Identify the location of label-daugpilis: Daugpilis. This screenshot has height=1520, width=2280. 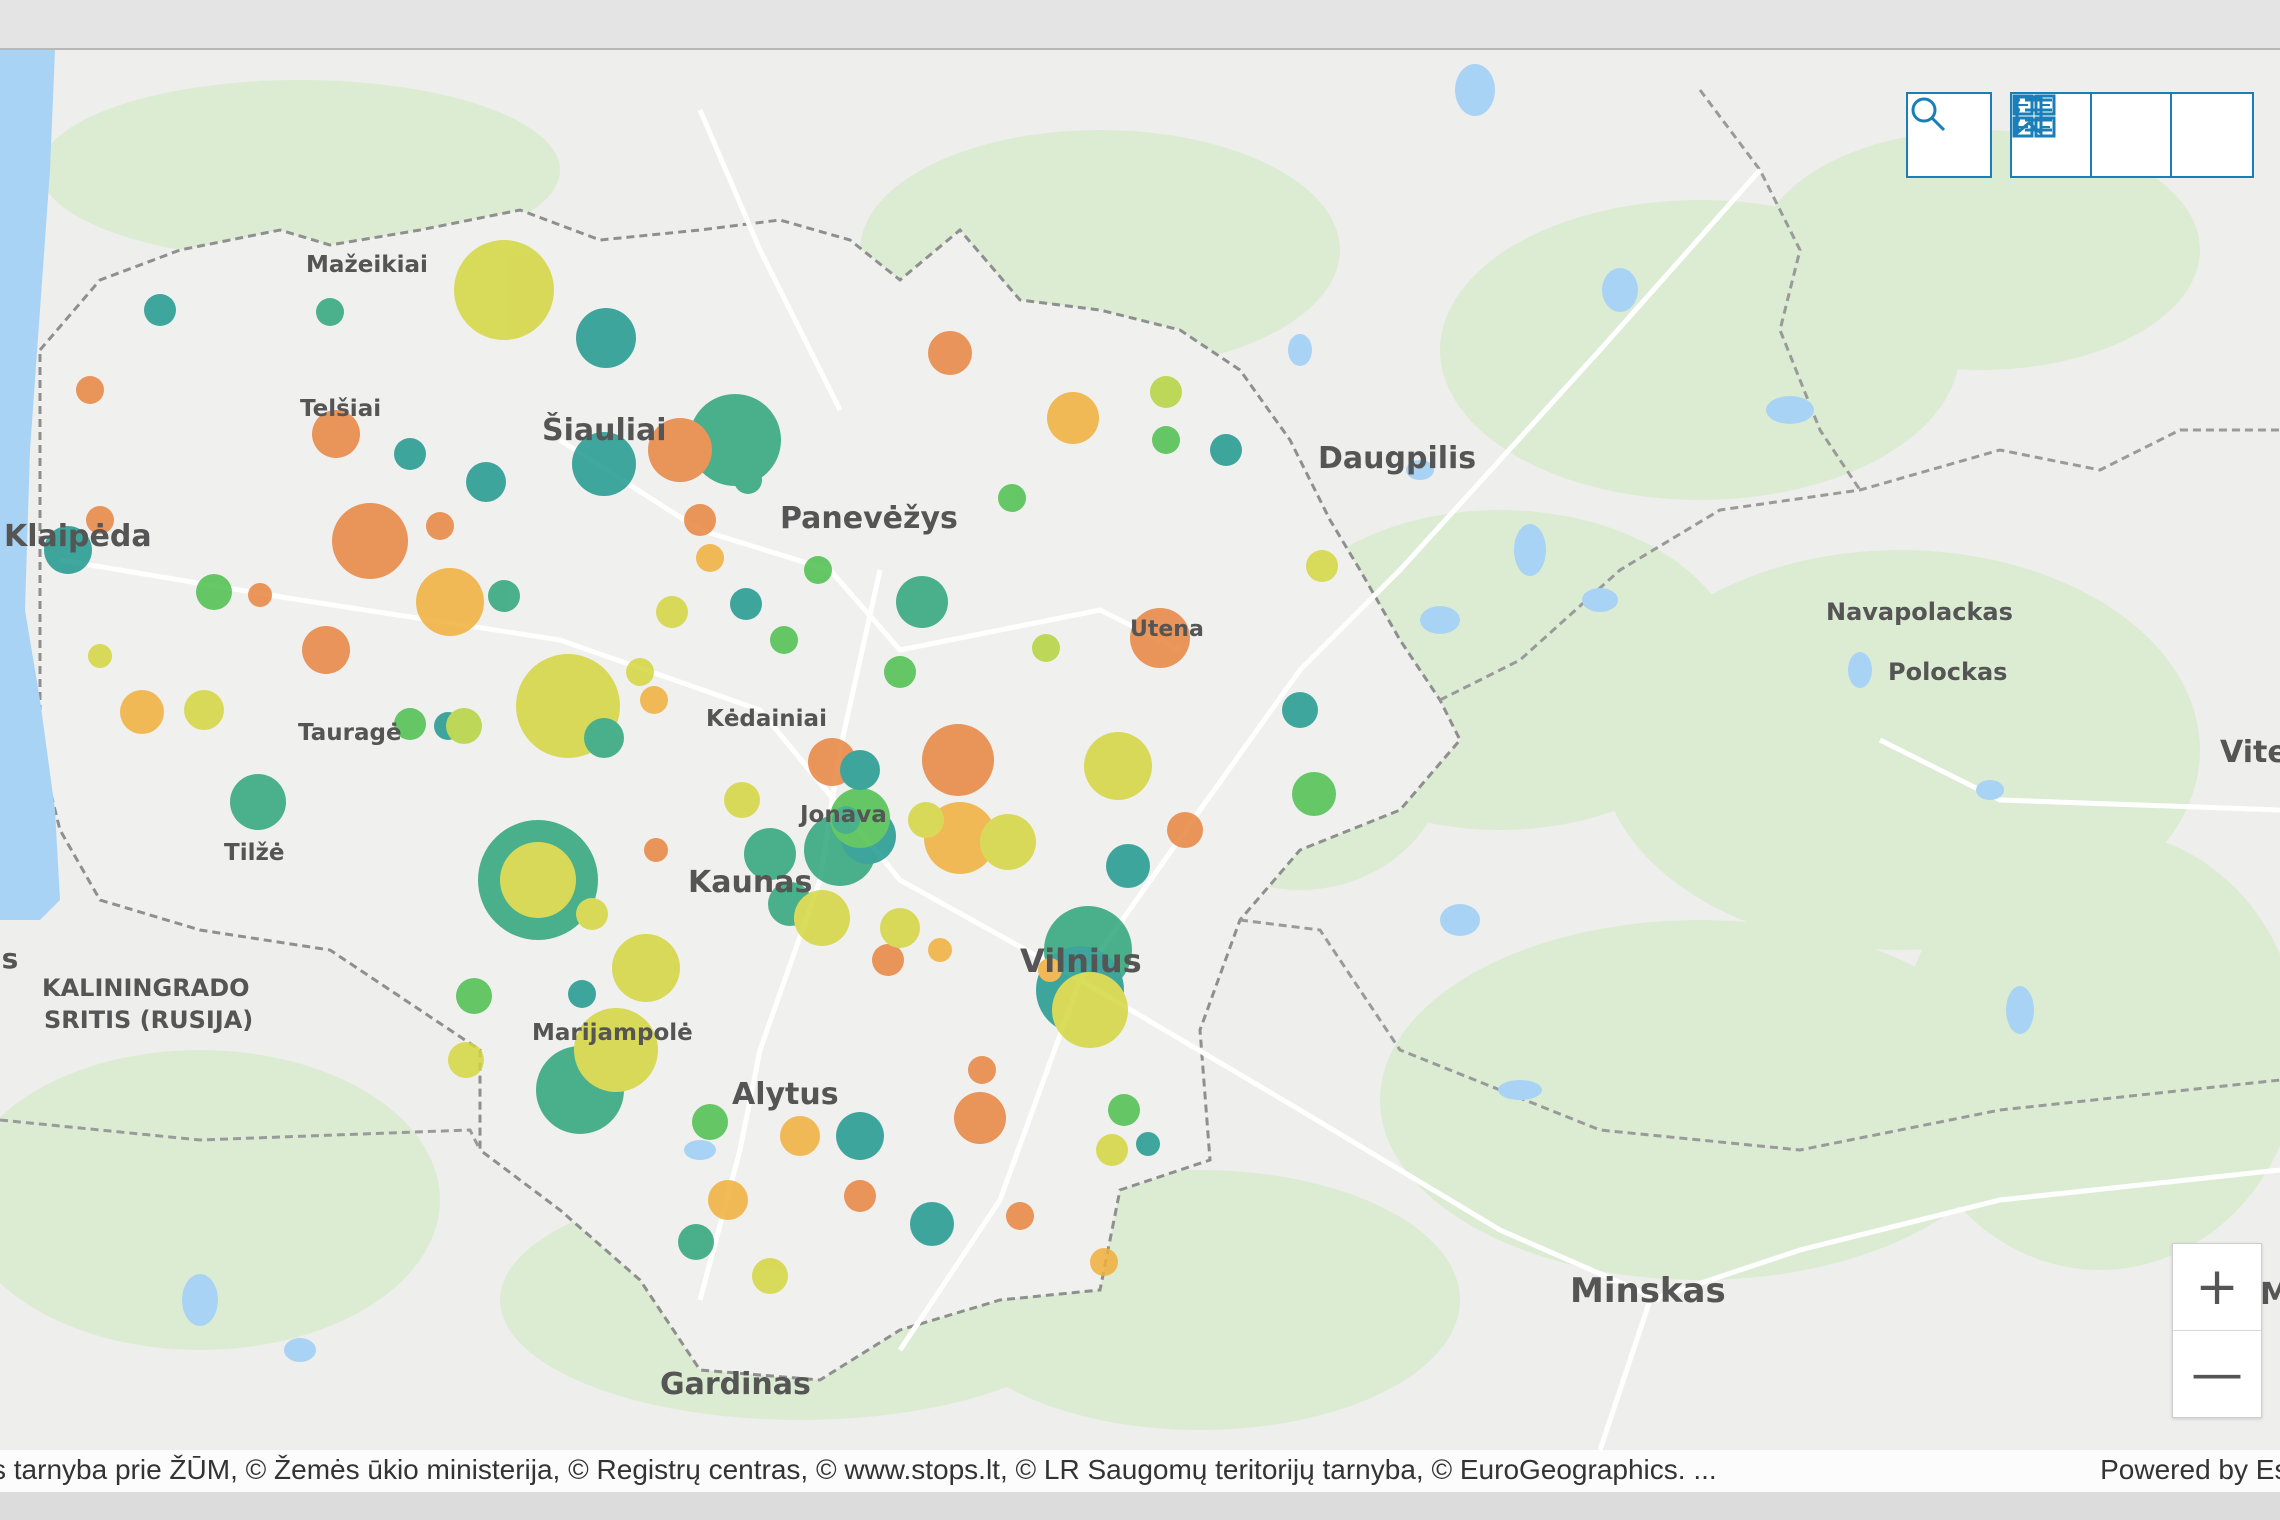
(1397, 458).